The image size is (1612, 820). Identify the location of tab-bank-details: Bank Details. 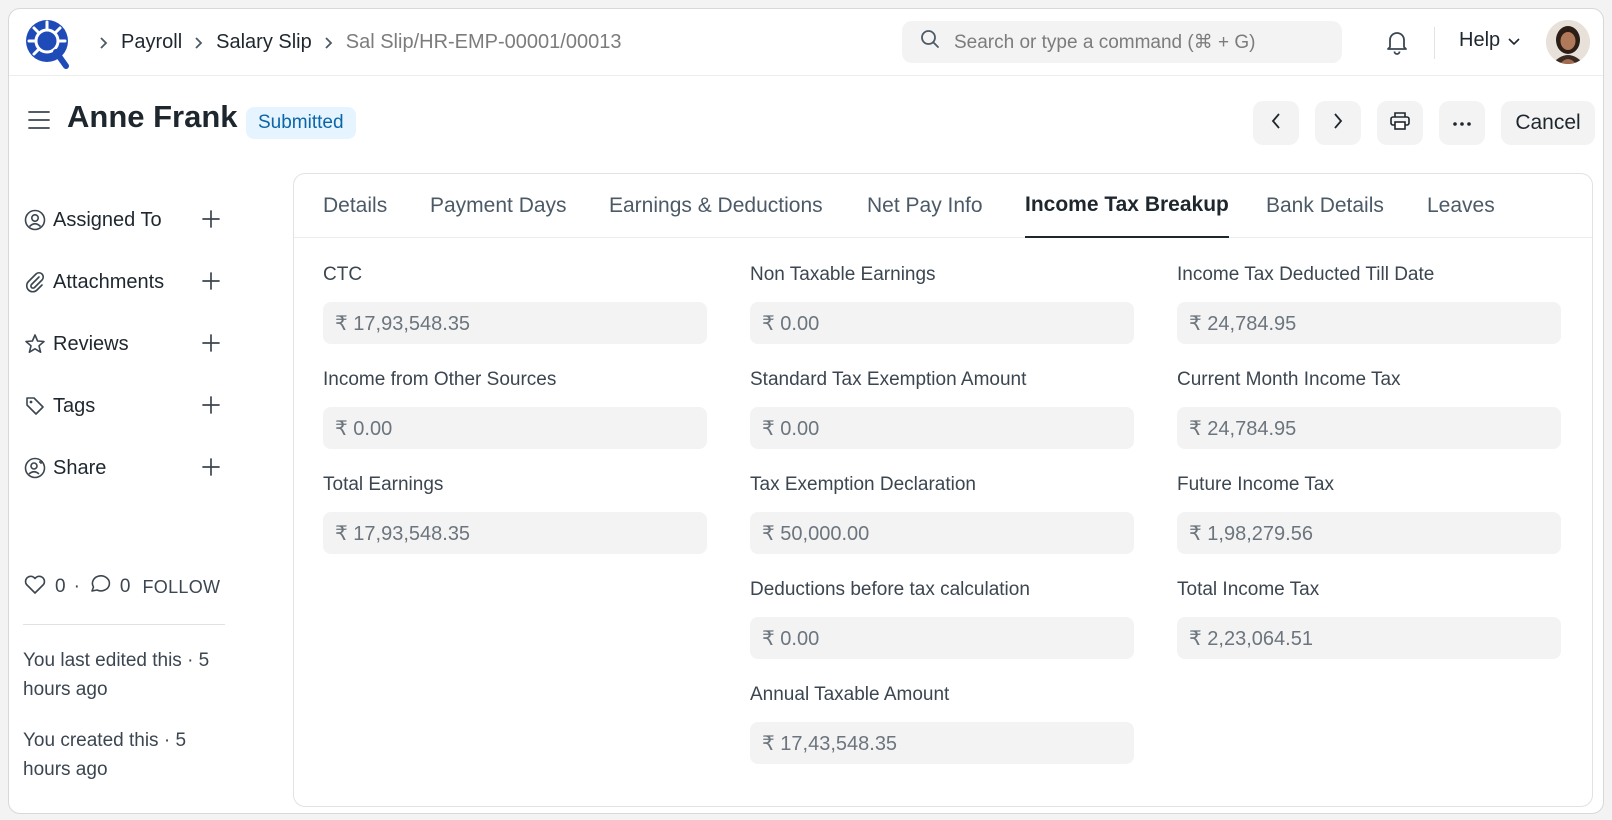
(1325, 206).